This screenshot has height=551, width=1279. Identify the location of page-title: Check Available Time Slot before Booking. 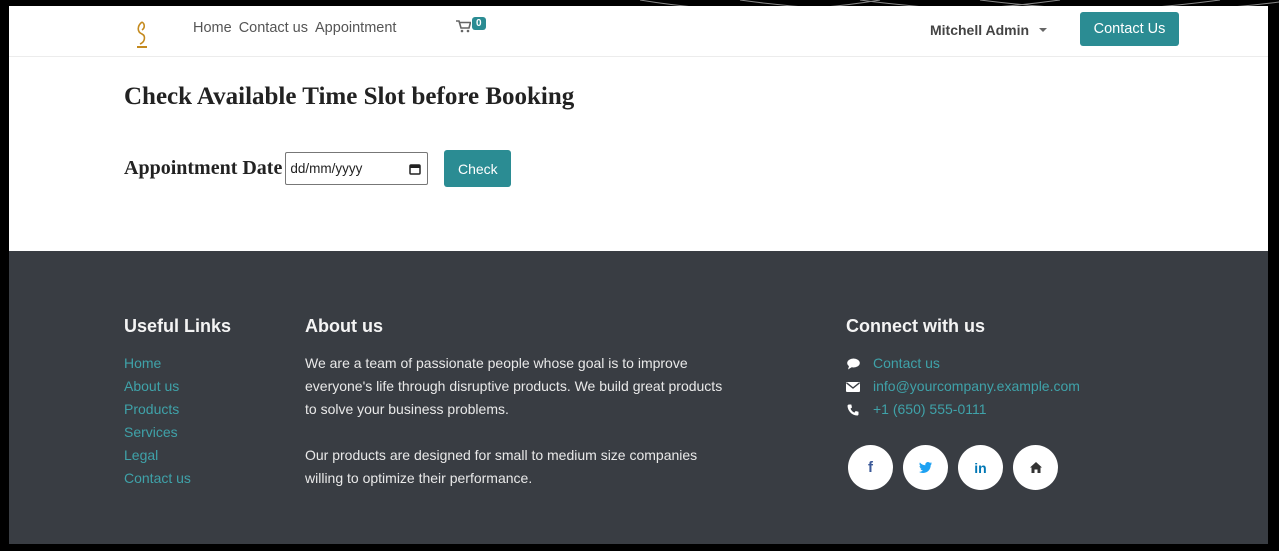
(349, 96).